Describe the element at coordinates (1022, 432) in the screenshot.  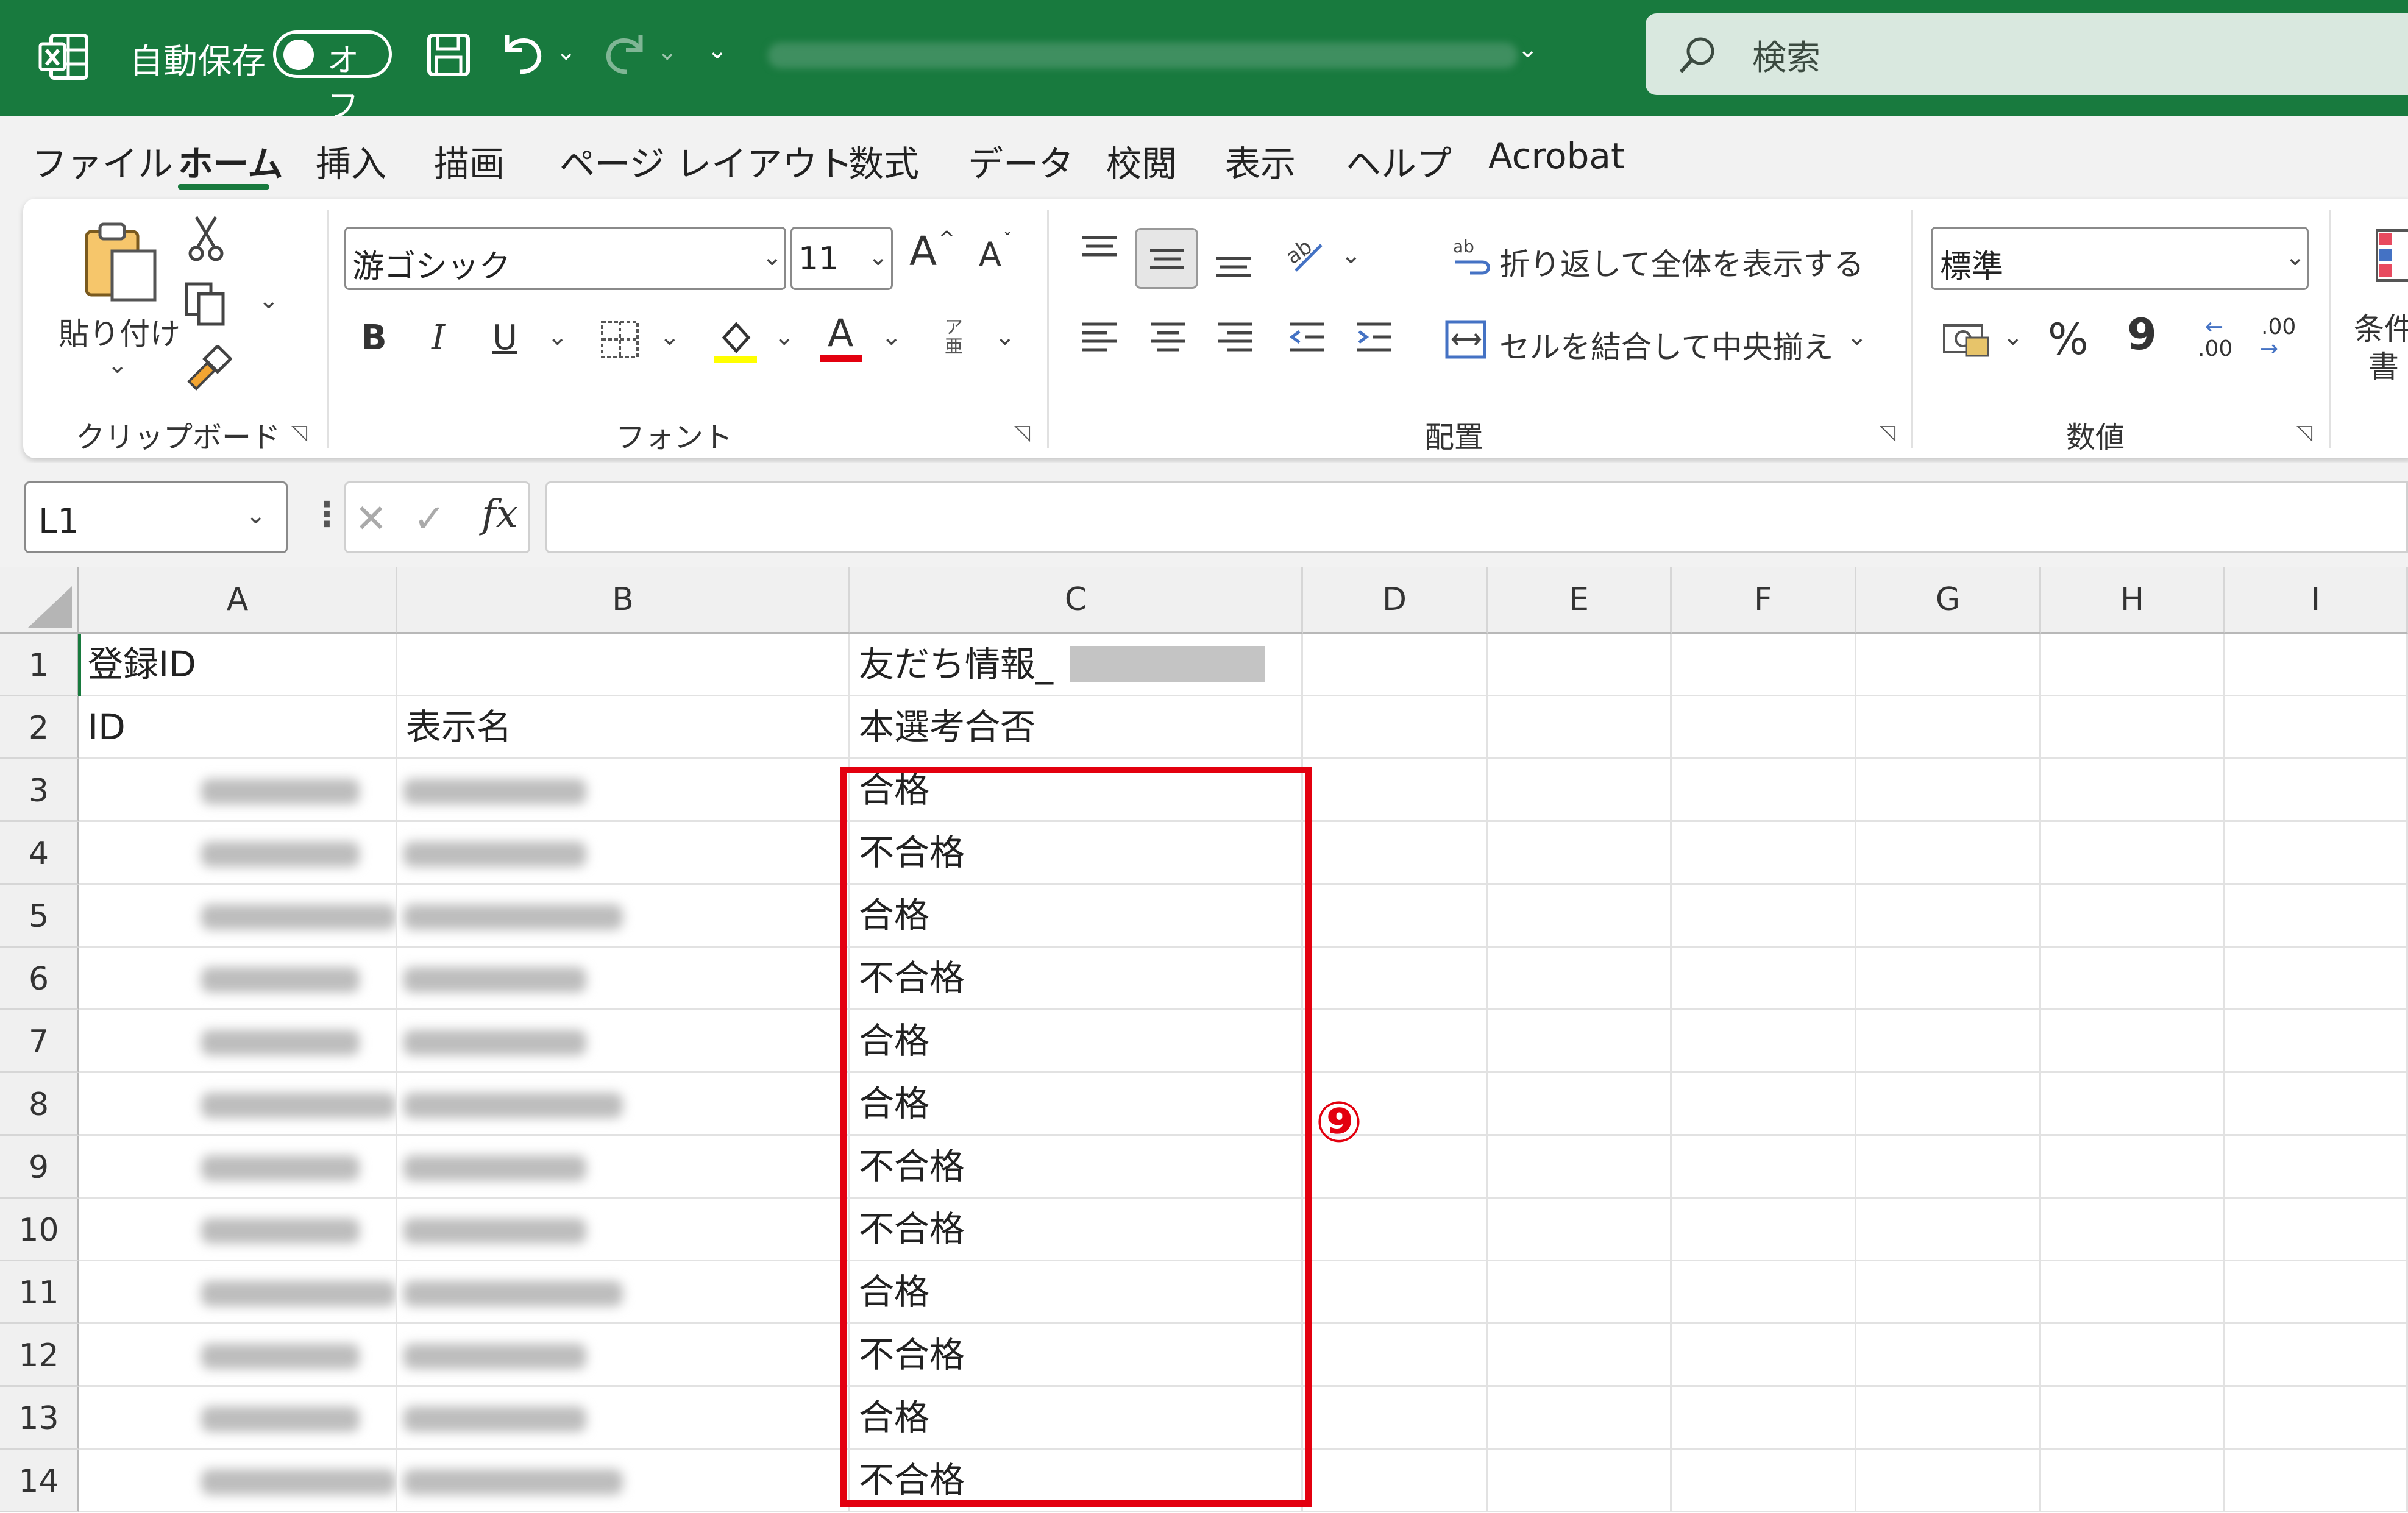
I see `font-launcher-icon: ◹` at that location.